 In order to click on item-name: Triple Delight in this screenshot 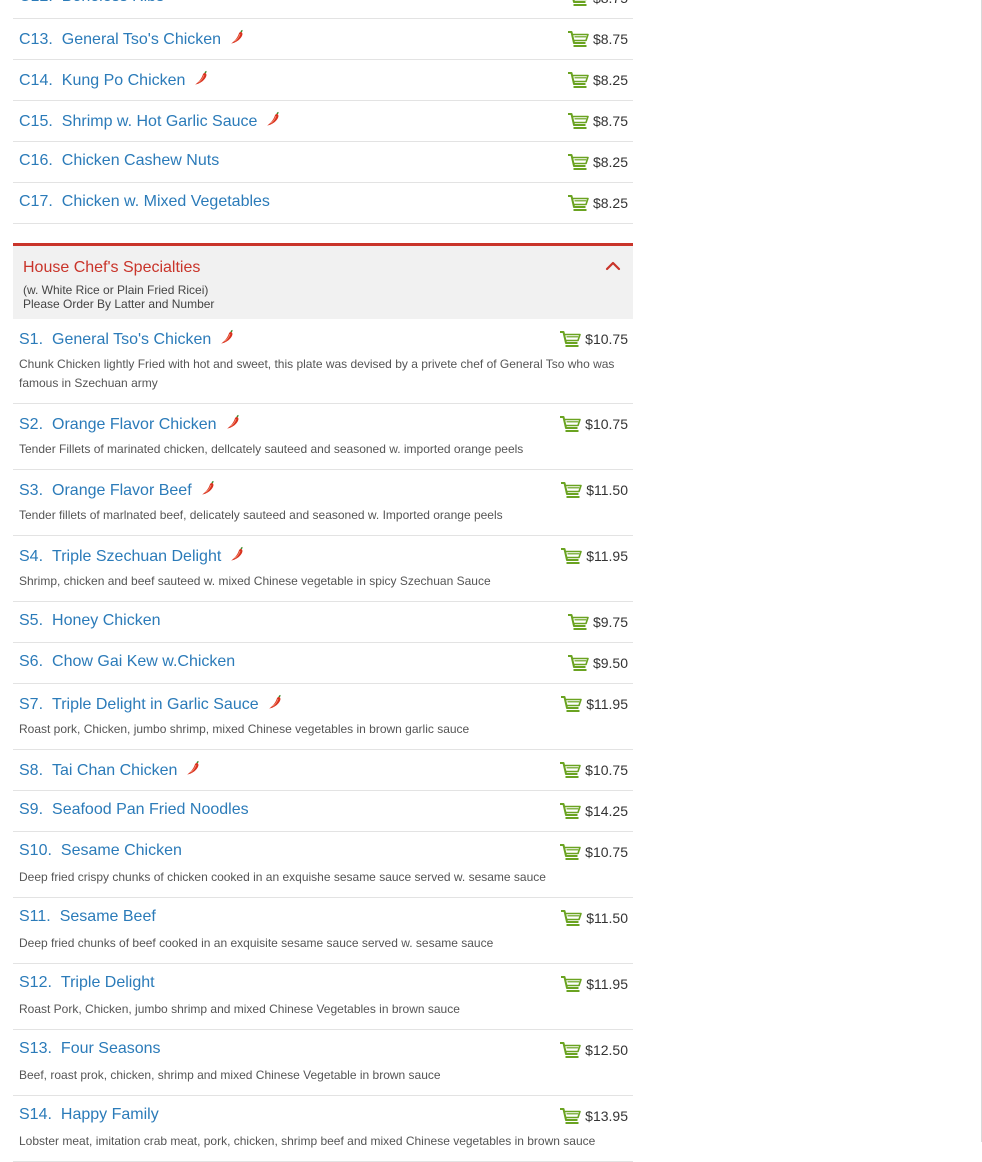, I will do `click(108, 982)`.